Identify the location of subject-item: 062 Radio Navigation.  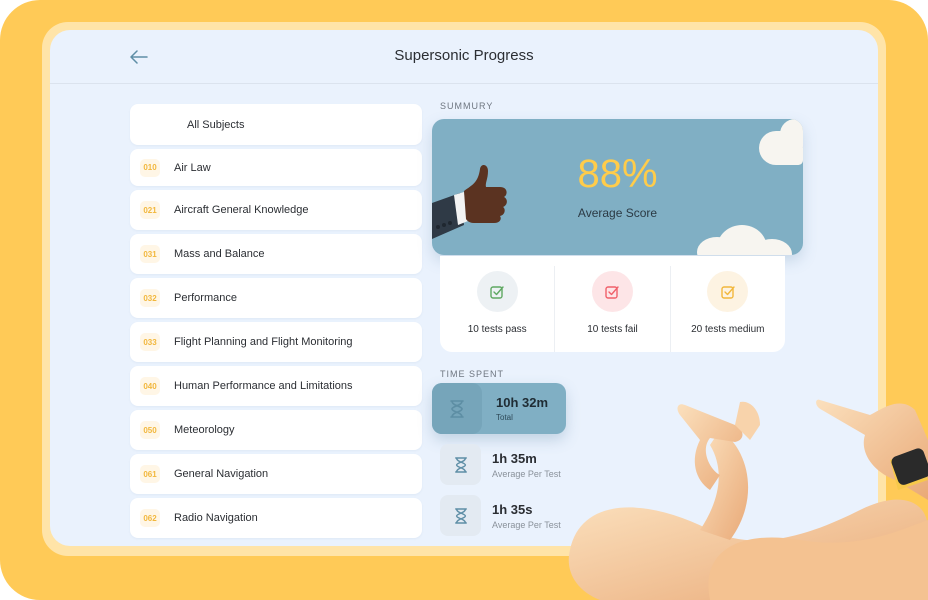
(276, 518).